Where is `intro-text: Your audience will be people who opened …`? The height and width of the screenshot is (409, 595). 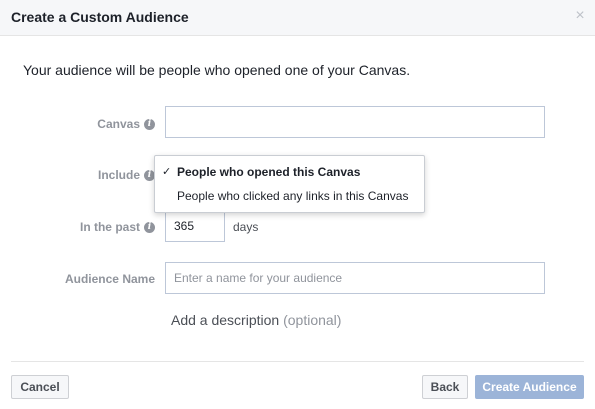 intro-text: Your audience will be people who opened … is located at coordinates (217, 70).